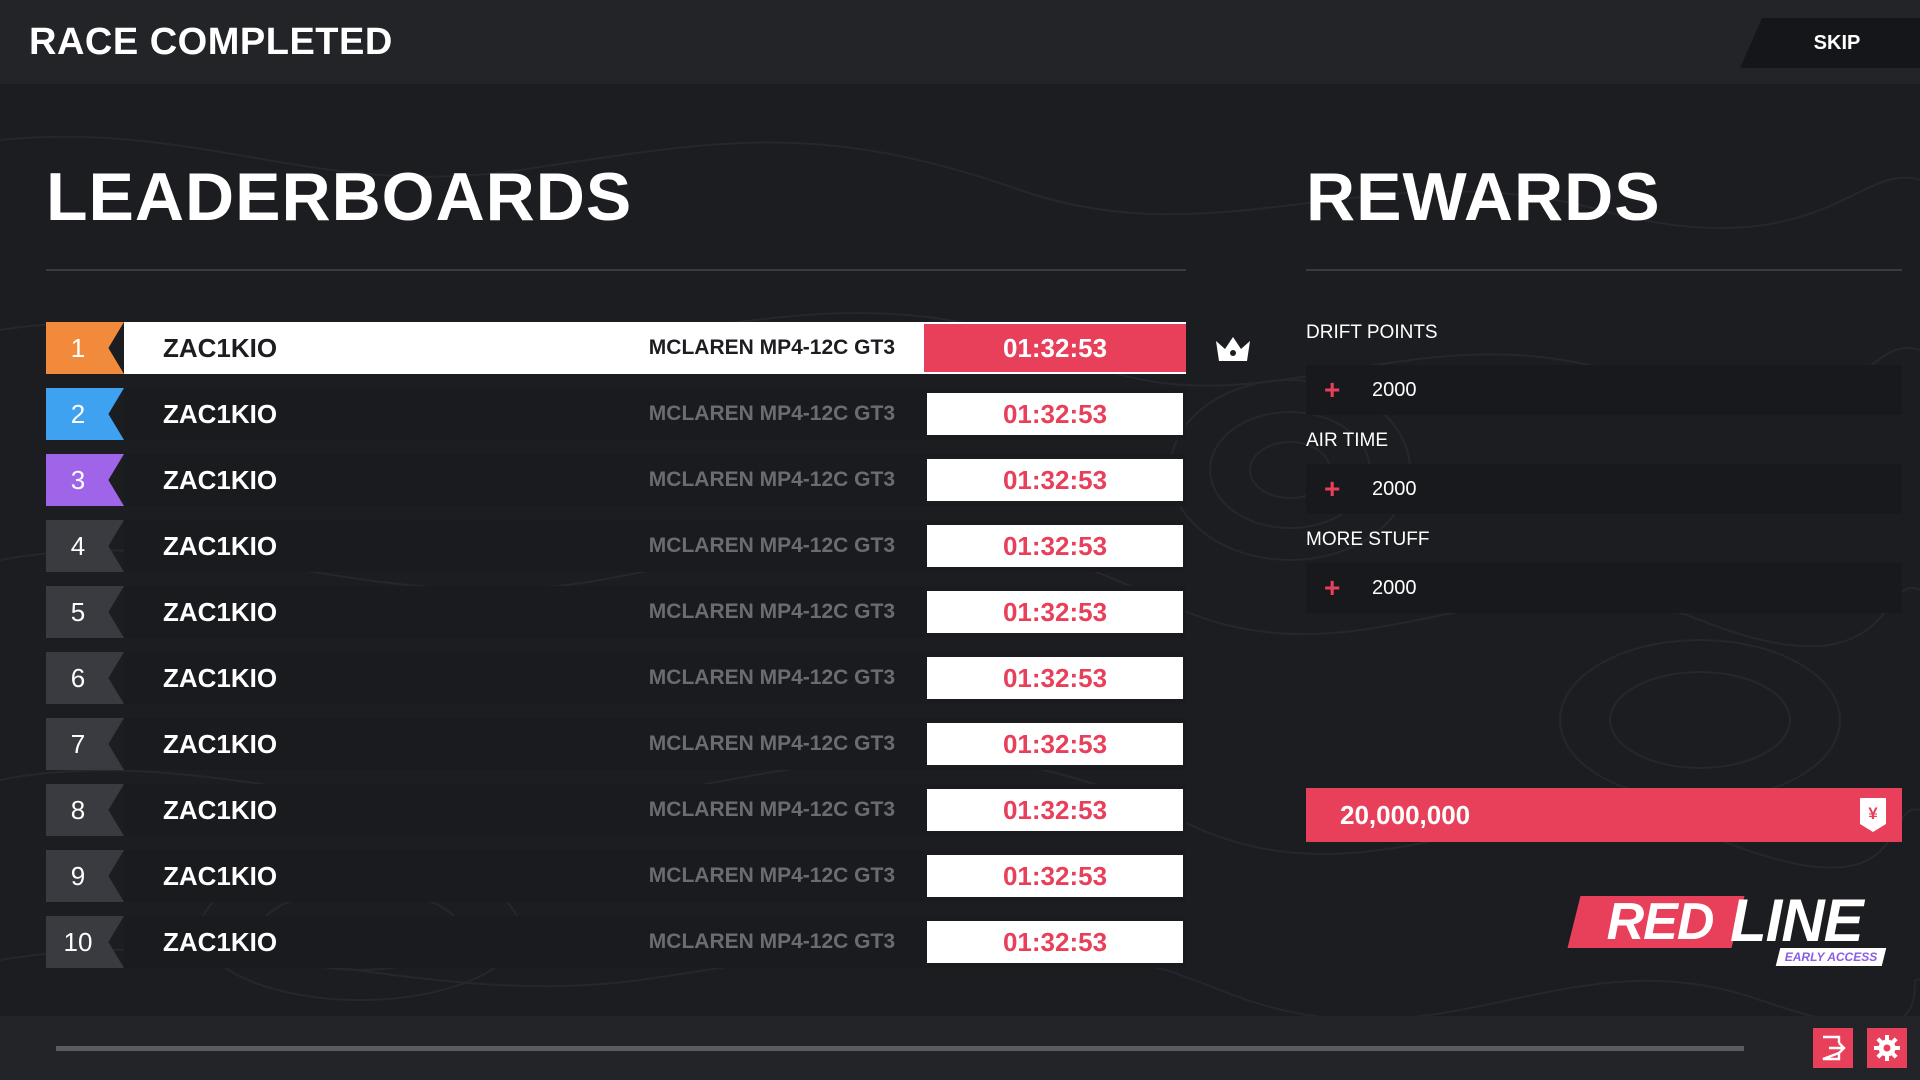 This screenshot has width=1920, height=1080. What do you see at coordinates (1368, 539) in the screenshot?
I see `reward-label-more-stuff: MORE STUFF` at bounding box center [1368, 539].